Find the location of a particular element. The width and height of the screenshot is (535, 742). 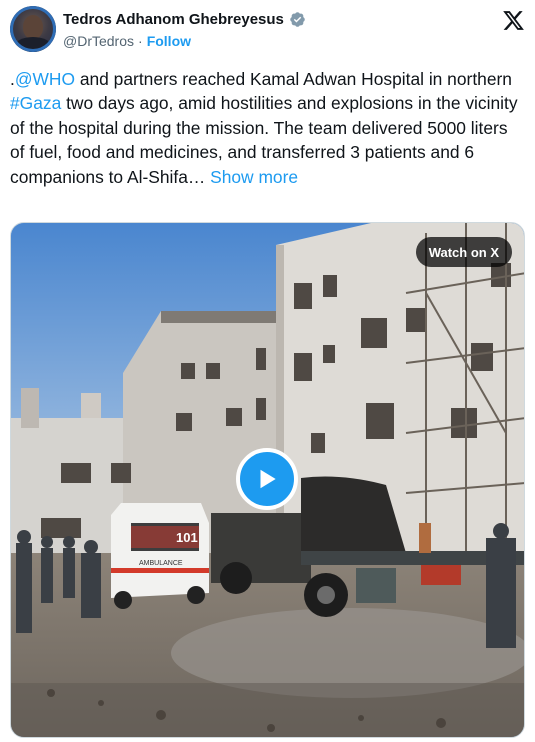

ambulance-label: AMBULANCE is located at coordinates (161, 563).